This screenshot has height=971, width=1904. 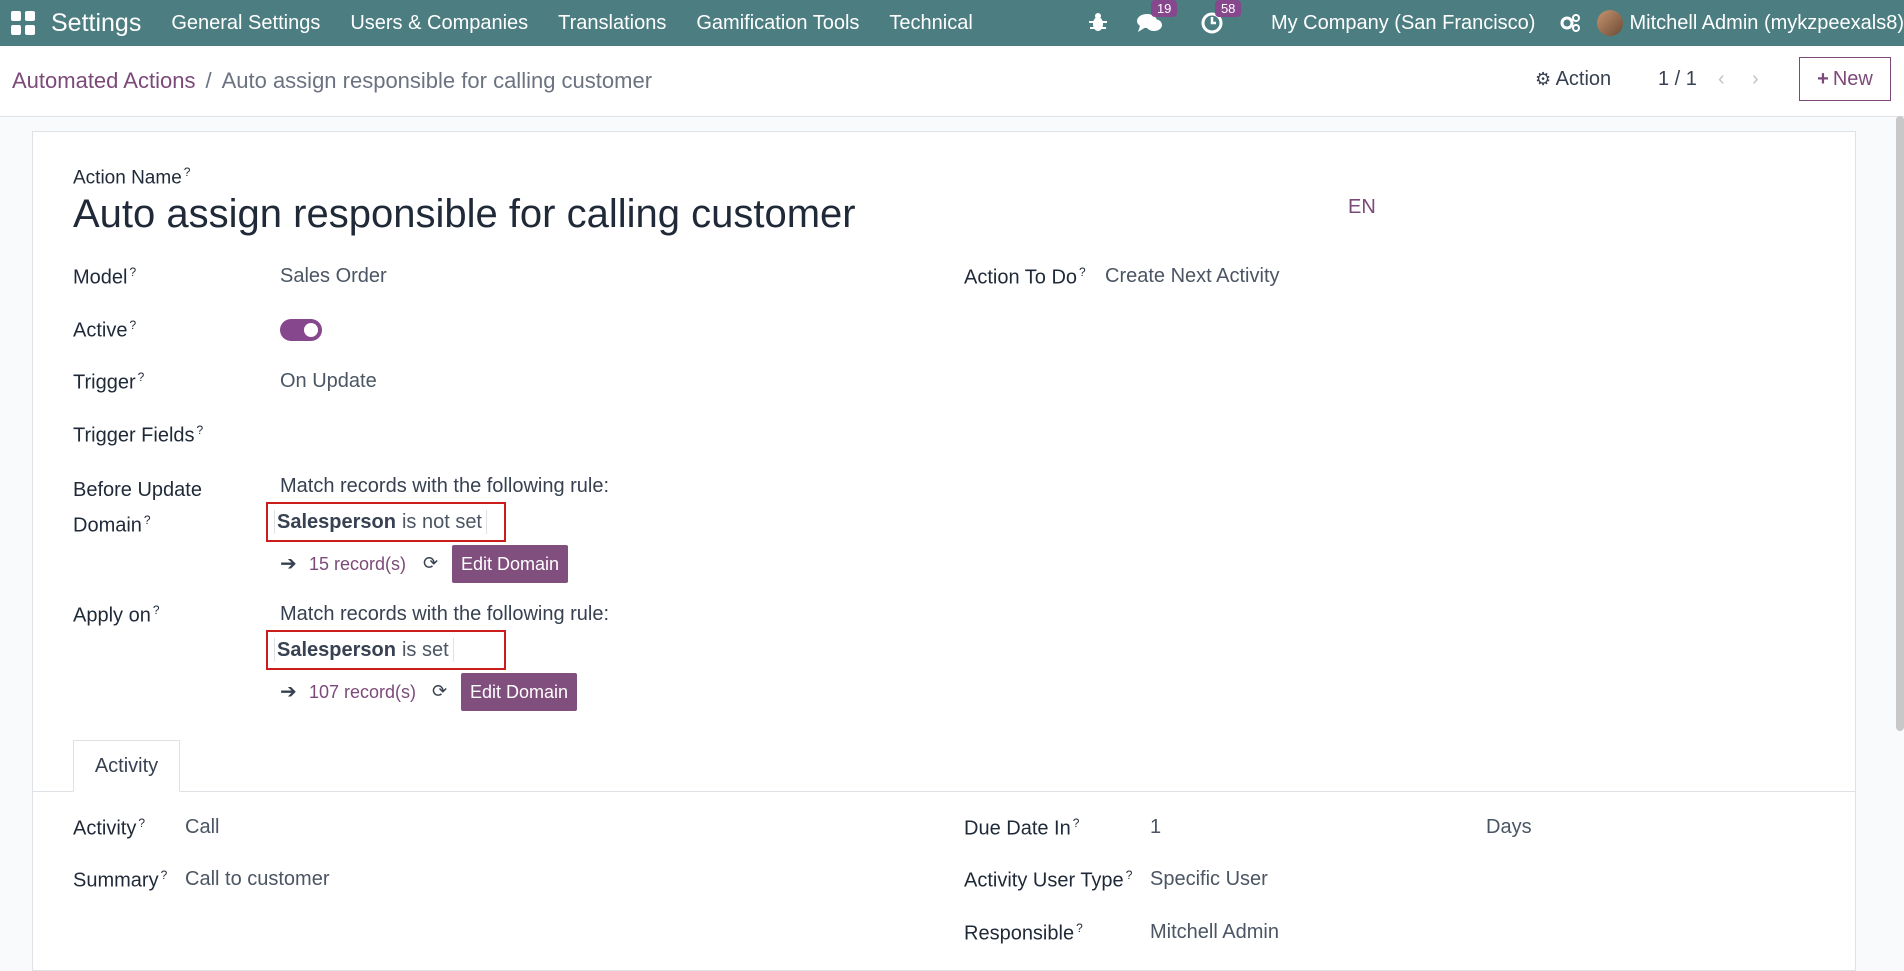 What do you see at coordinates (441, 521) in the screenshot?
I see `before-domain-operator: is not set` at bounding box center [441, 521].